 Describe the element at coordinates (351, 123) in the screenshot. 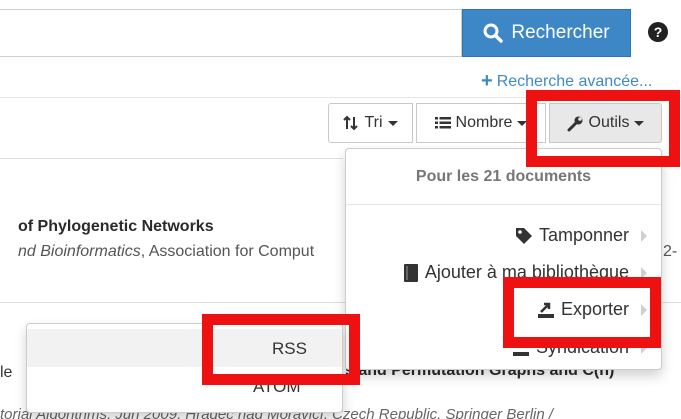

I see `sort-icon` at that location.